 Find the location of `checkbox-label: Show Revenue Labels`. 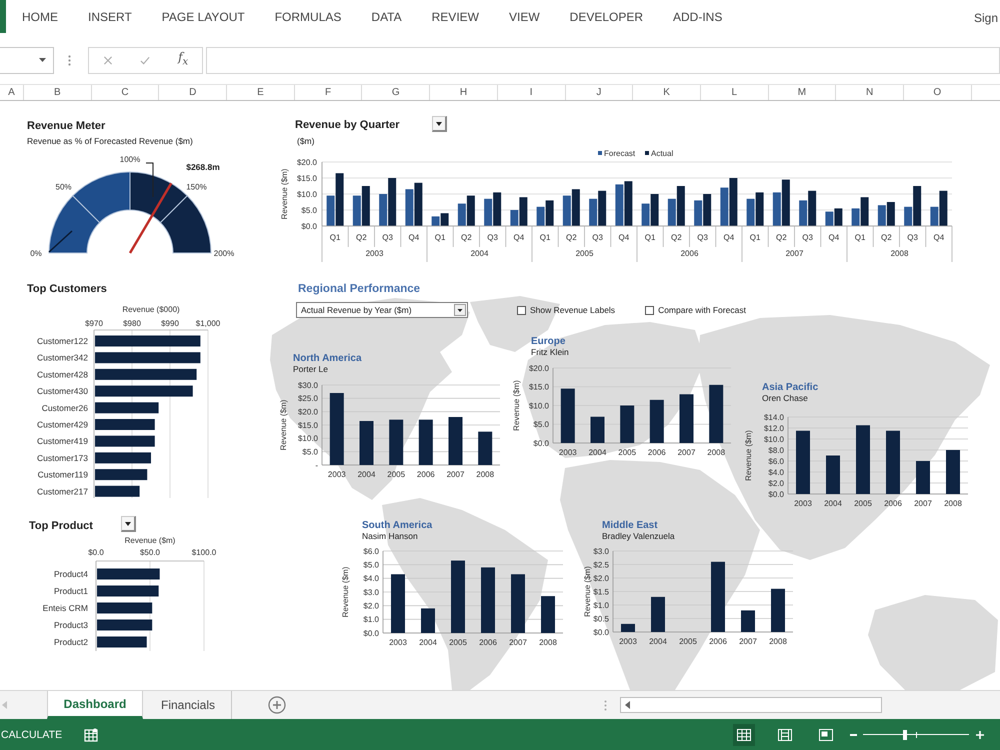

checkbox-label: Show Revenue Labels is located at coordinates (573, 310).